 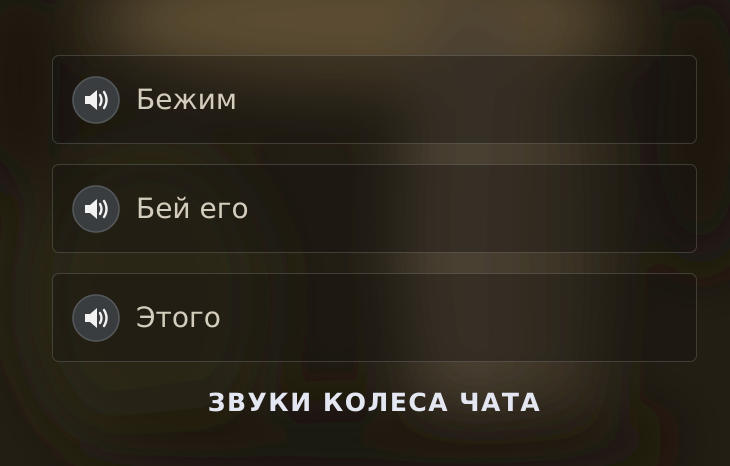 What do you see at coordinates (374, 402) in the screenshot?
I see `section-title: ЗВУКИ КОЛЕСА ЧАТА` at bounding box center [374, 402].